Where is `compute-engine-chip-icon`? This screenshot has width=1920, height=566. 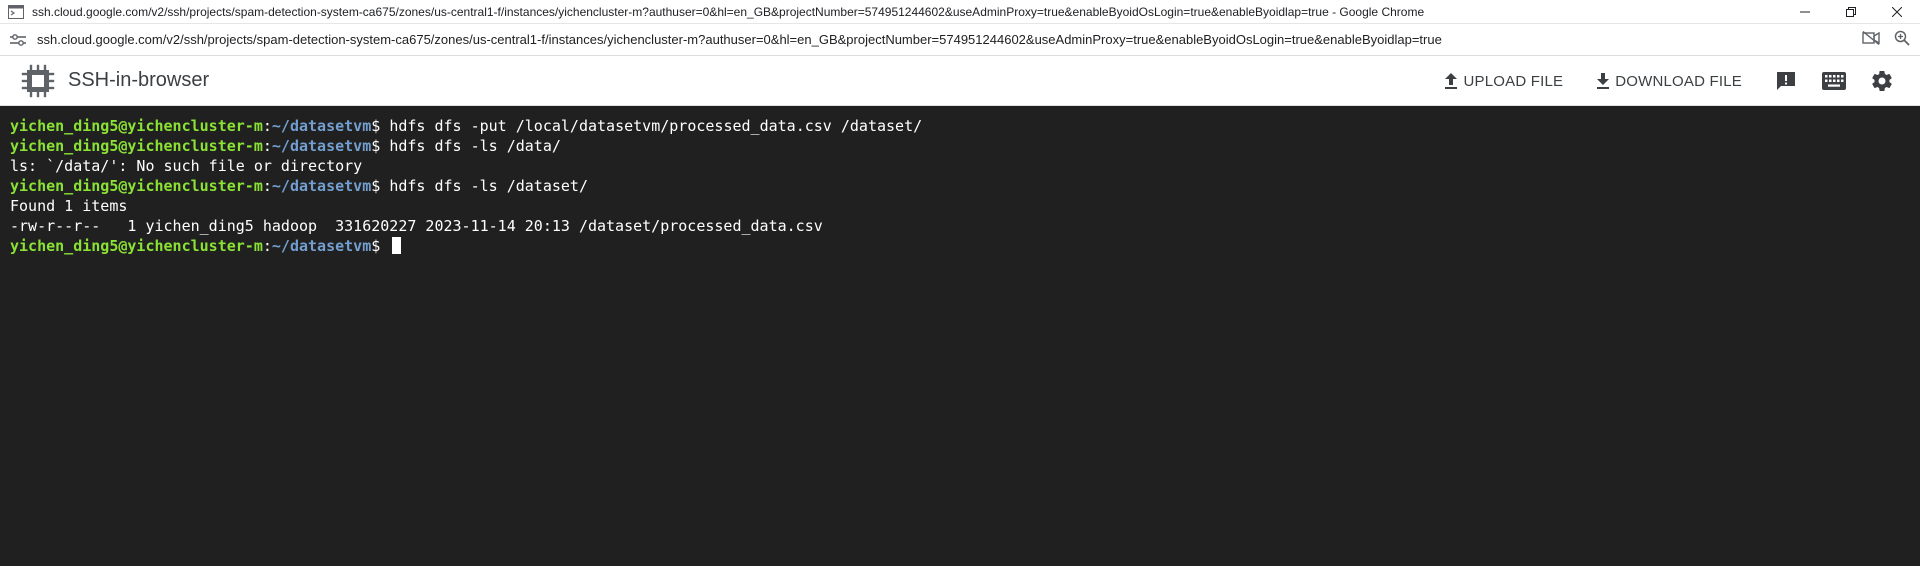 compute-engine-chip-icon is located at coordinates (38, 81).